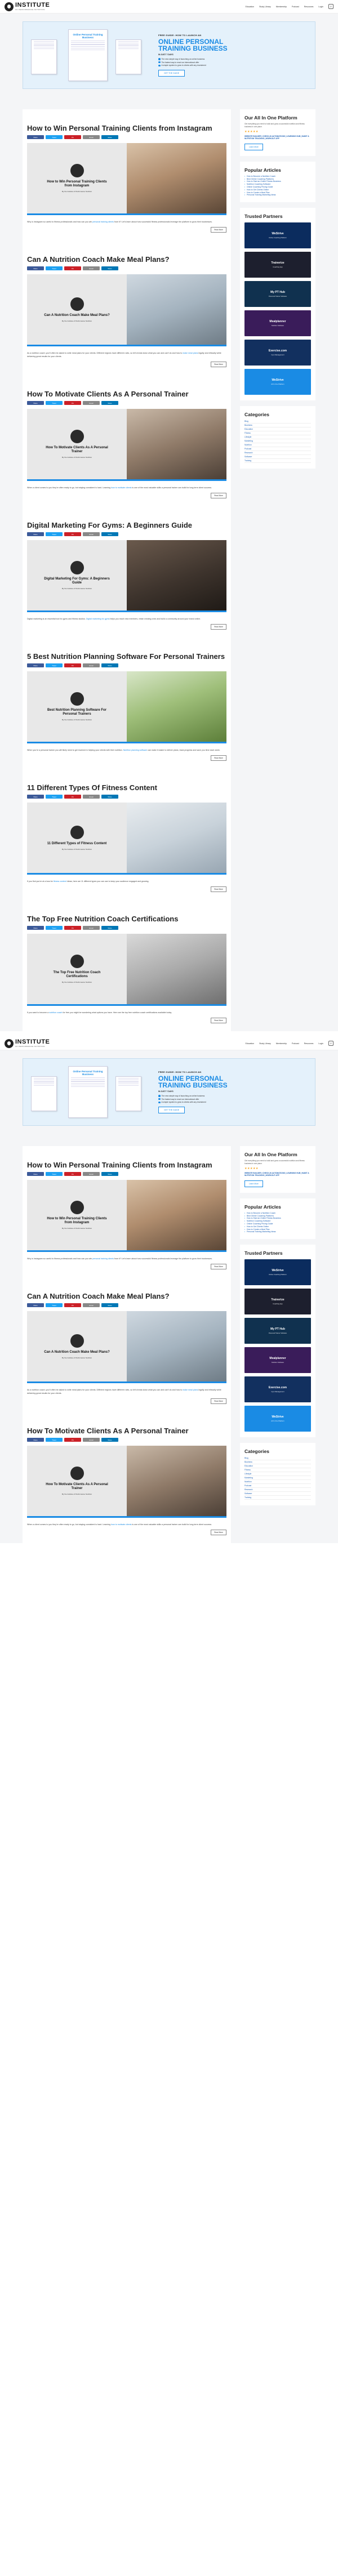 This screenshot has height=2576, width=338. Describe the element at coordinates (27, 1043) in the screenshot. I see `site-logo: INSTITUTE OF PERFORMANCE NUTRITION` at that location.